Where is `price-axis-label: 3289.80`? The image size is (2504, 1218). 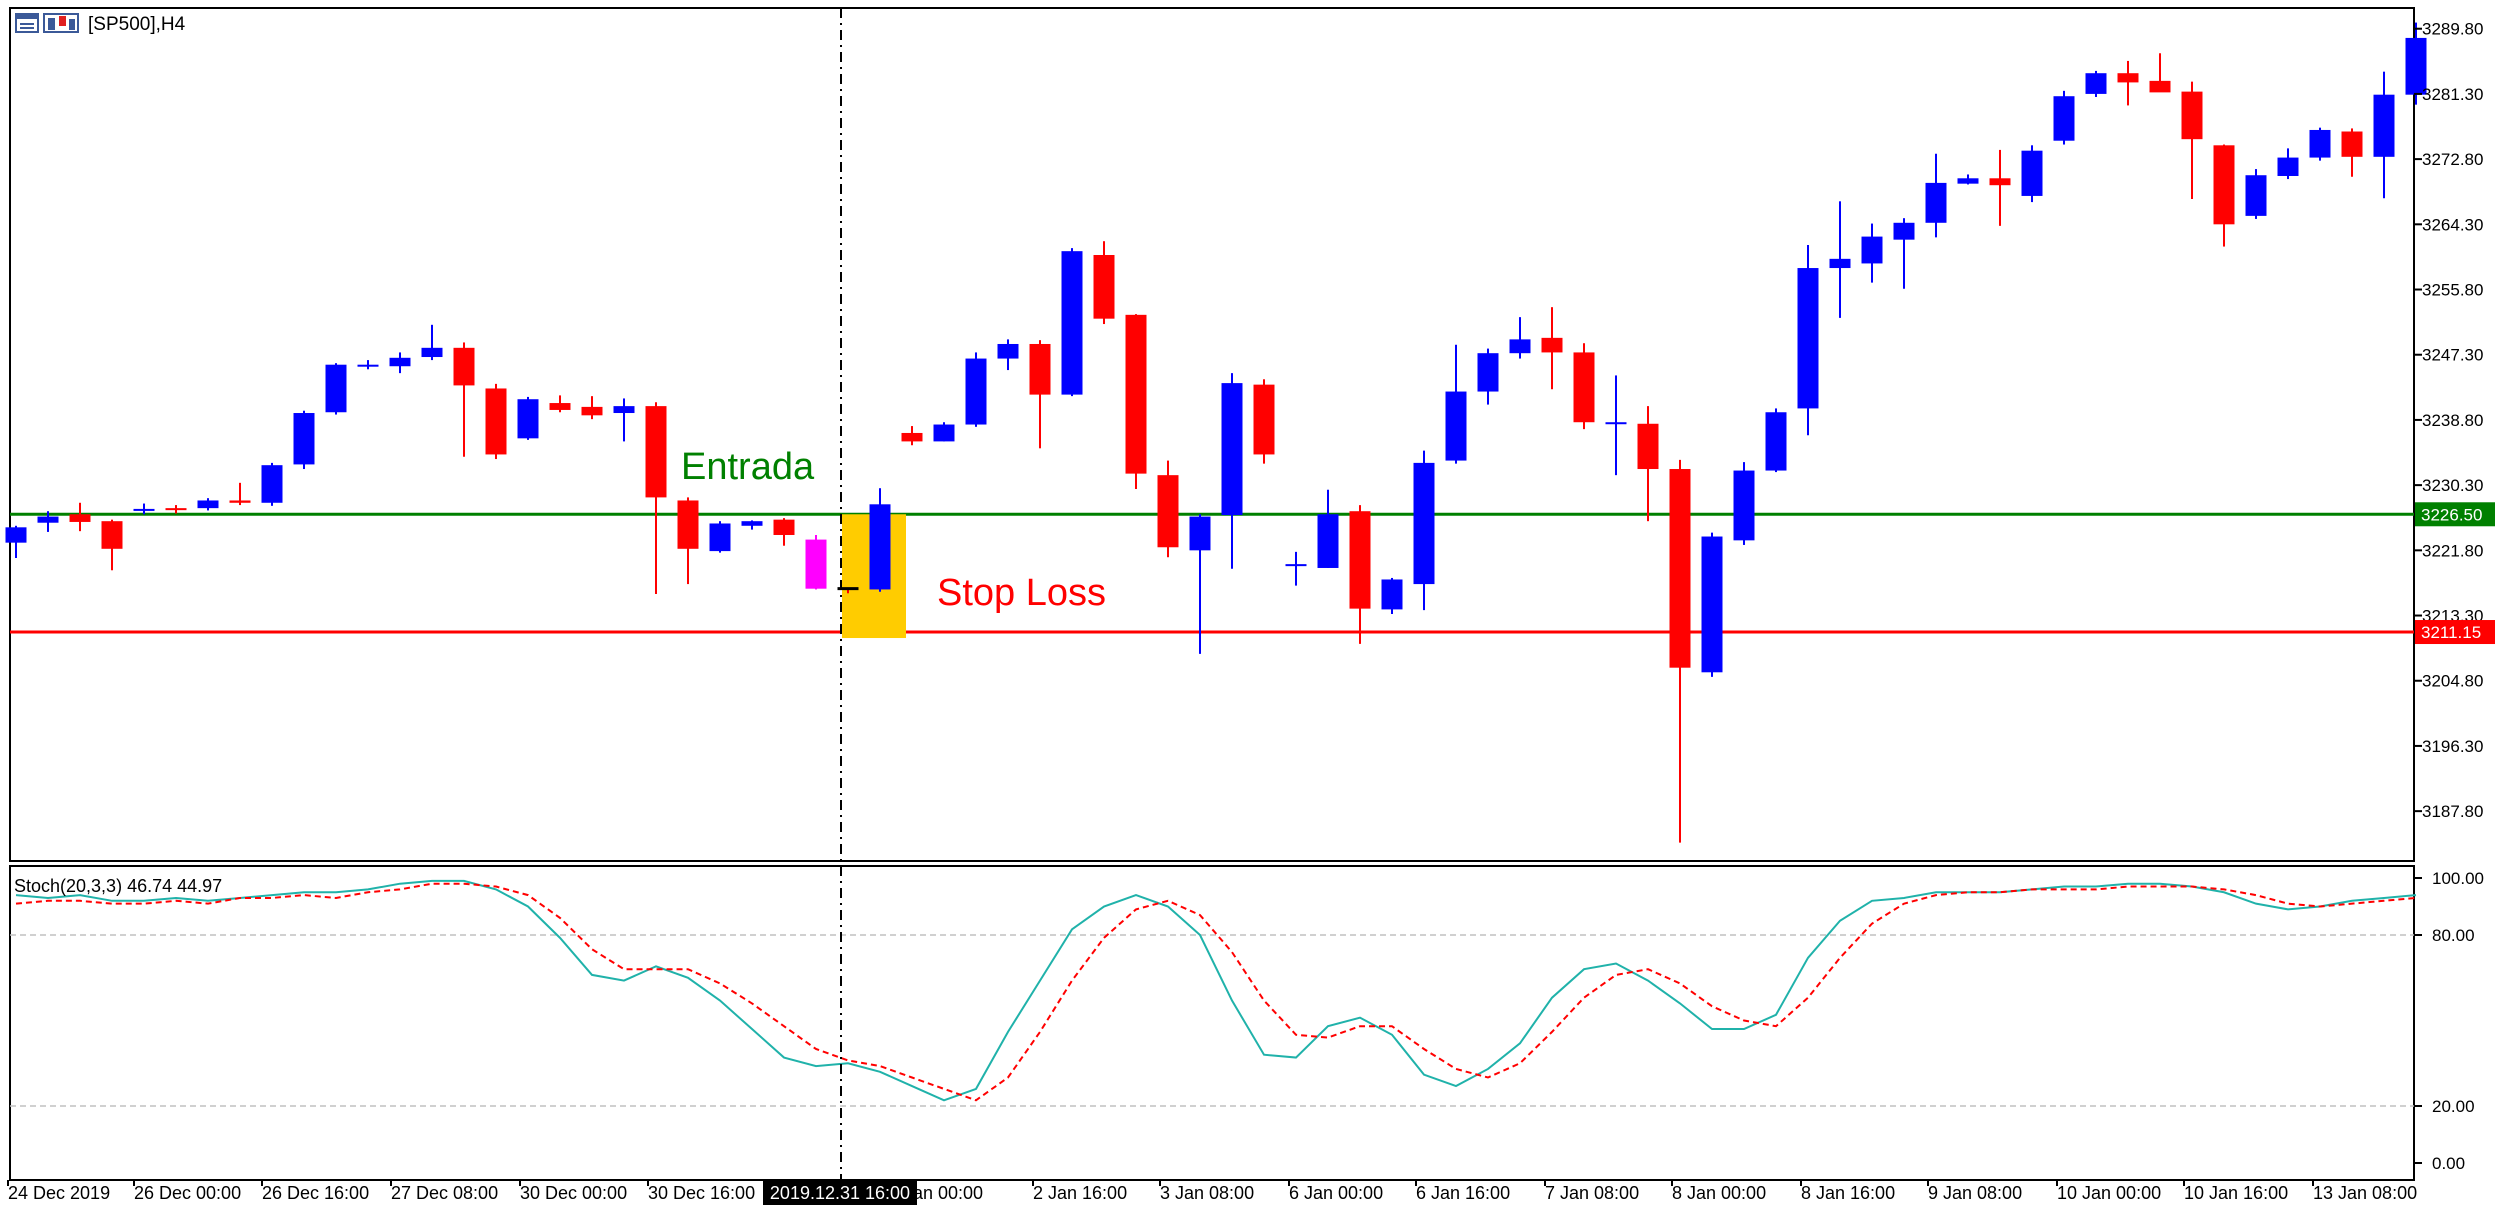 price-axis-label: 3289.80 is located at coordinates (2452, 29).